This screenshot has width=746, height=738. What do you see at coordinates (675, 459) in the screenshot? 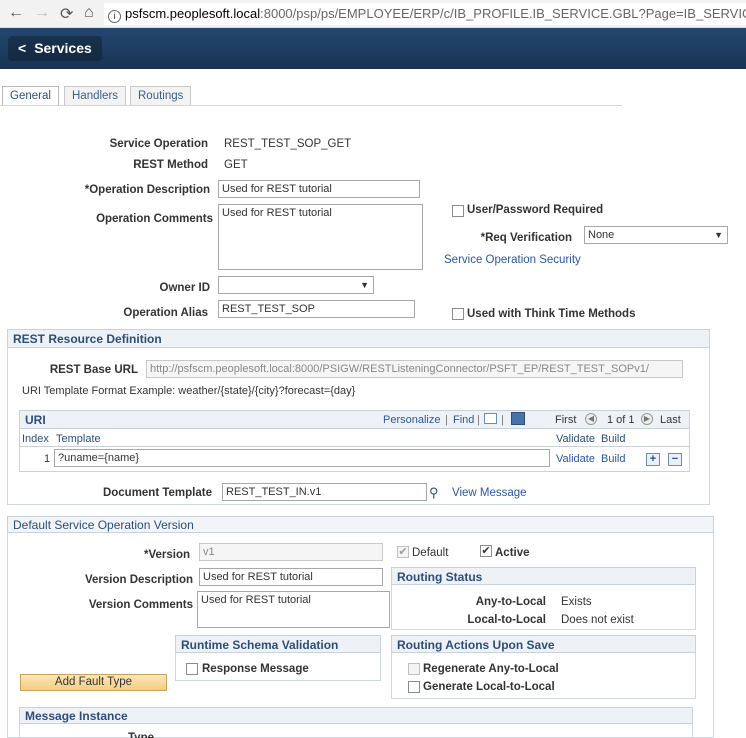
I see `delete-row-icon: −` at bounding box center [675, 459].